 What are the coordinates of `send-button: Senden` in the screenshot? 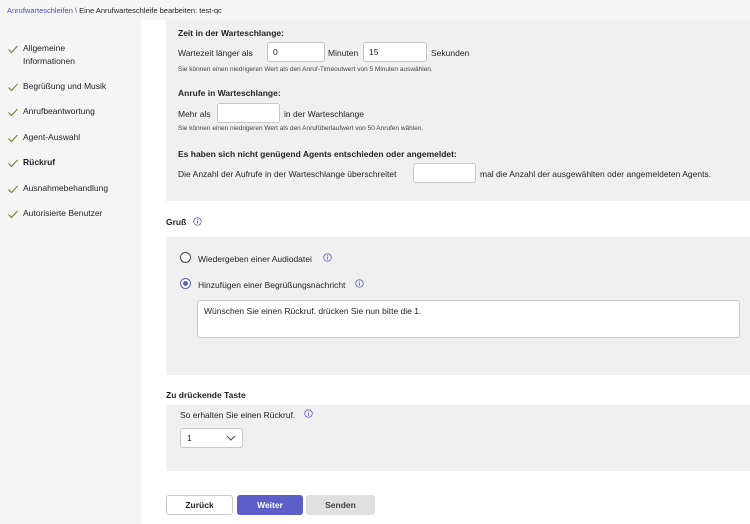 It's located at (340, 505).